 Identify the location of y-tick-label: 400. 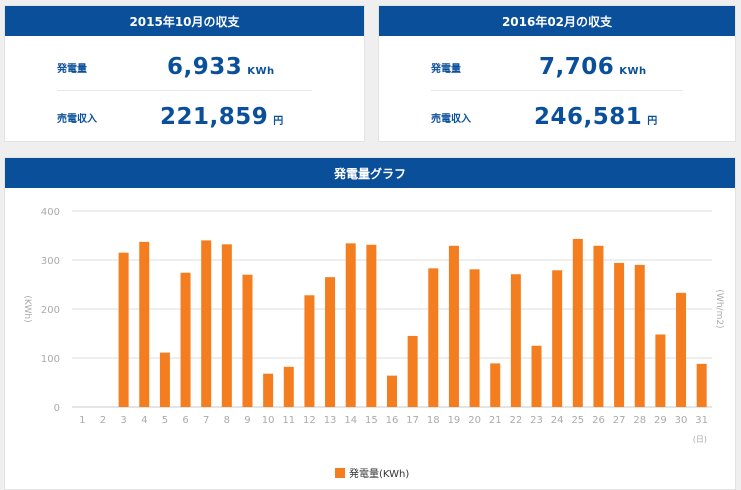
(50, 212).